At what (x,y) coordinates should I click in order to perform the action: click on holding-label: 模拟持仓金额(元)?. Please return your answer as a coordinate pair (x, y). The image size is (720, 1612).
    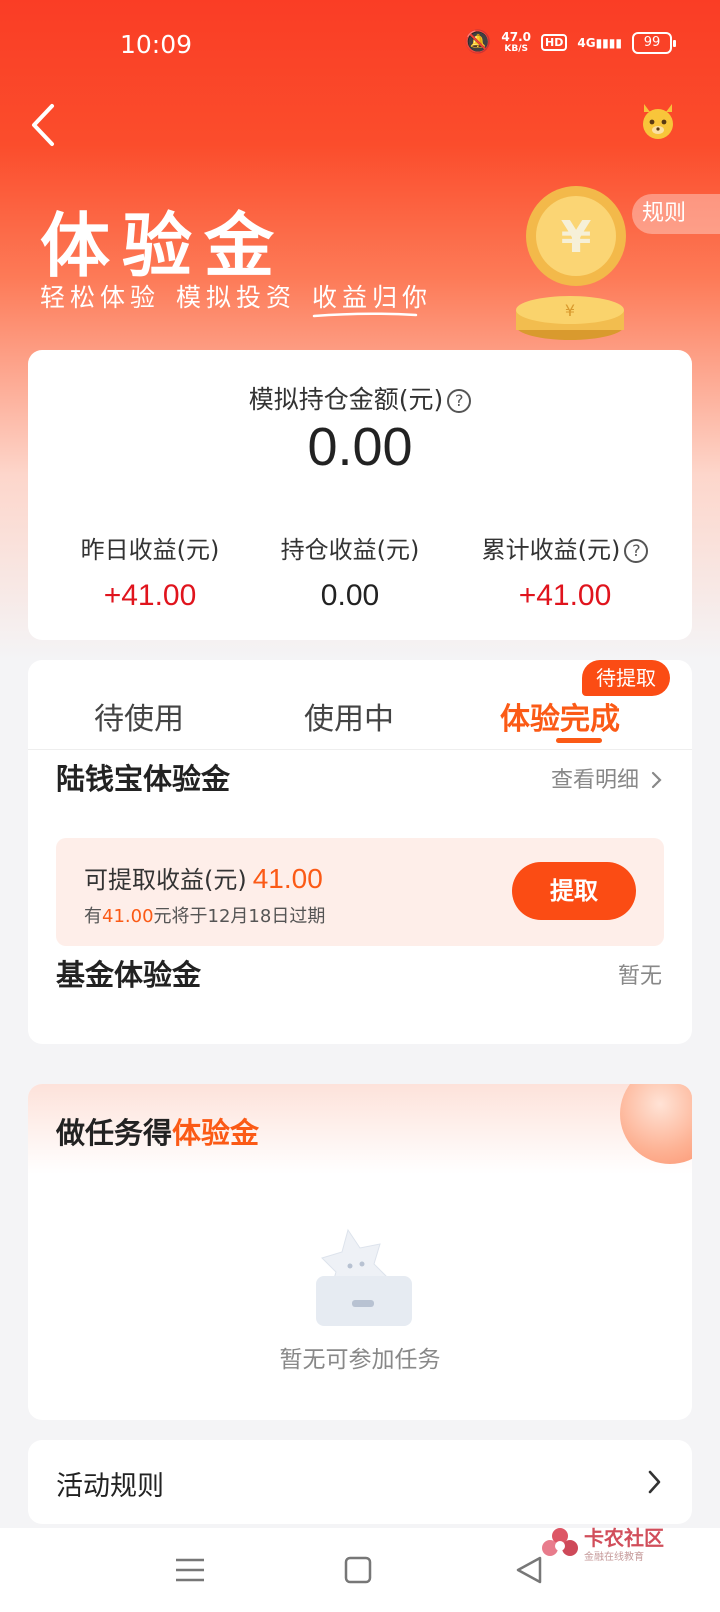
    Looking at the image, I should click on (360, 398).